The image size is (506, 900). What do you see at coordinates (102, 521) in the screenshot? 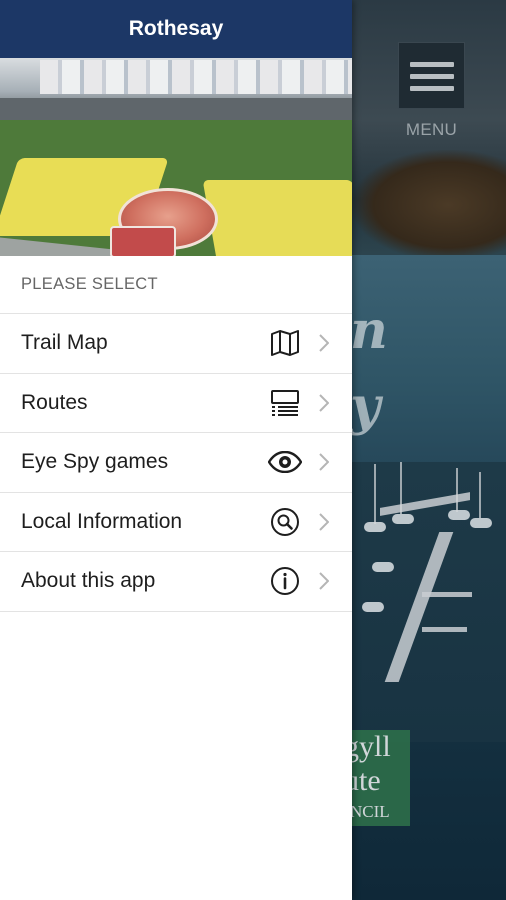
I see `menu-item-label: Local Information` at bounding box center [102, 521].